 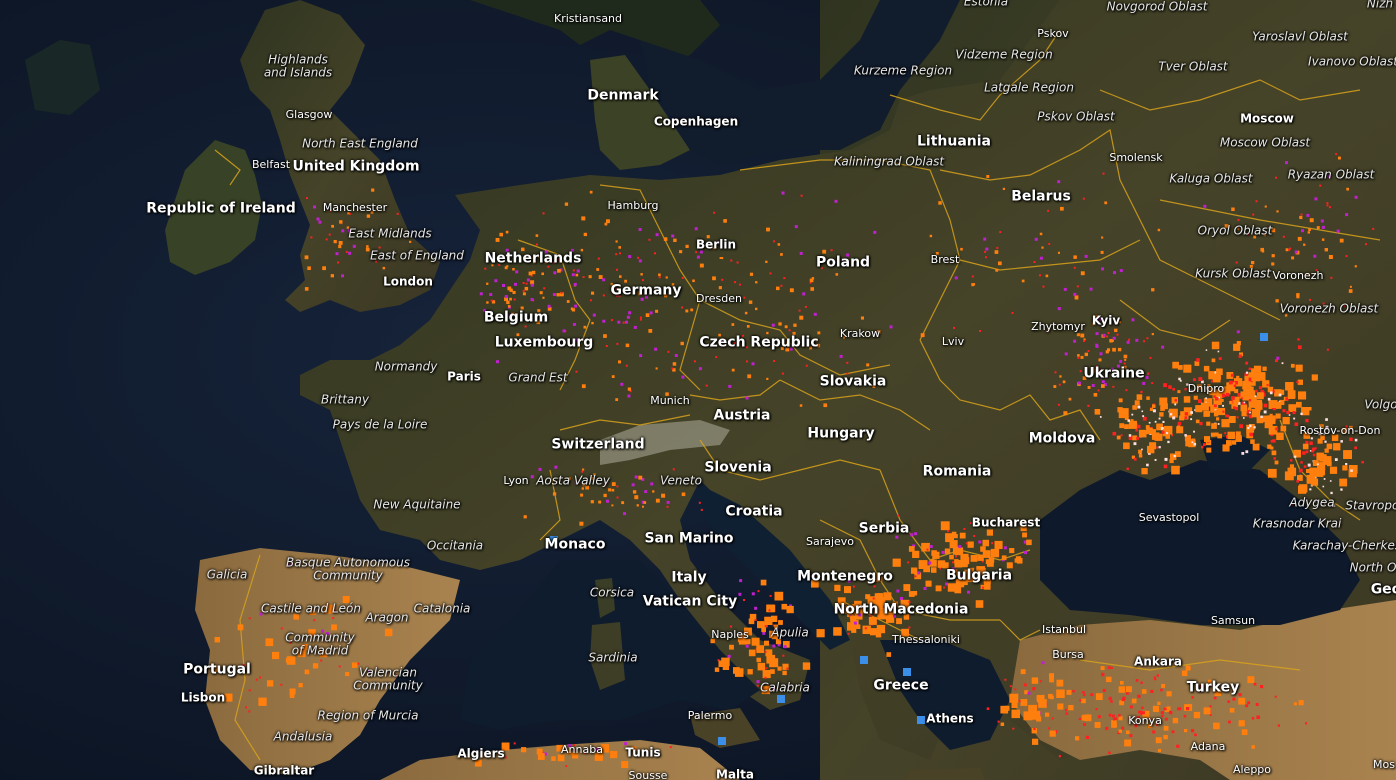 I want to click on city-label: Dresden, so click(x=719, y=299).